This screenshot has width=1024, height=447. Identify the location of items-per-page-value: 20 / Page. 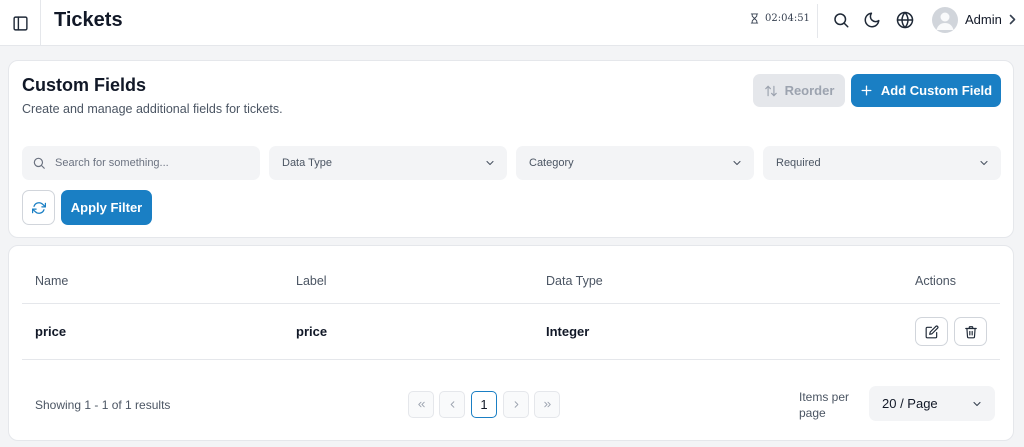
(910, 403).